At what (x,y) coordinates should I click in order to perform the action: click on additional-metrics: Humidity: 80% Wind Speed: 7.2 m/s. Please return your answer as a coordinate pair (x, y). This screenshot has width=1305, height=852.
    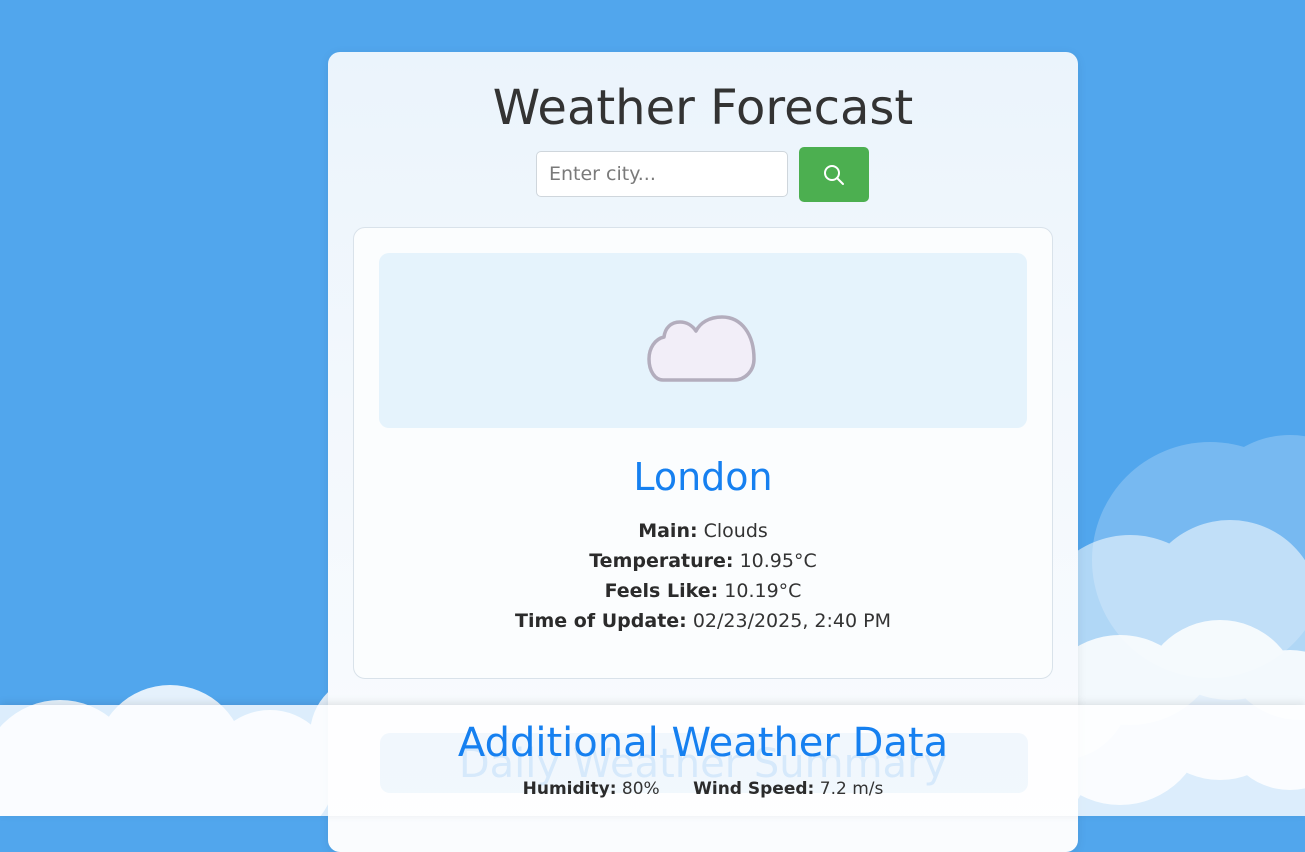
    Looking at the image, I should click on (703, 789).